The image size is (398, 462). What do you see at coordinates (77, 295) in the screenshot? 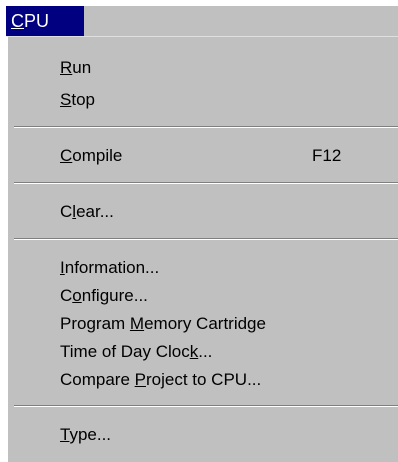
I see `menu-item-configure-mnemonic: o` at bounding box center [77, 295].